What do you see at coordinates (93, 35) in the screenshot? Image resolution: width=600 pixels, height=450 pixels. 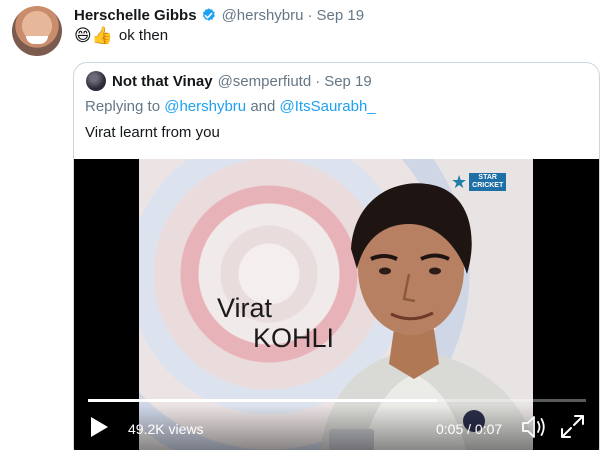 I see `emoji-group: 😄👍` at bounding box center [93, 35].